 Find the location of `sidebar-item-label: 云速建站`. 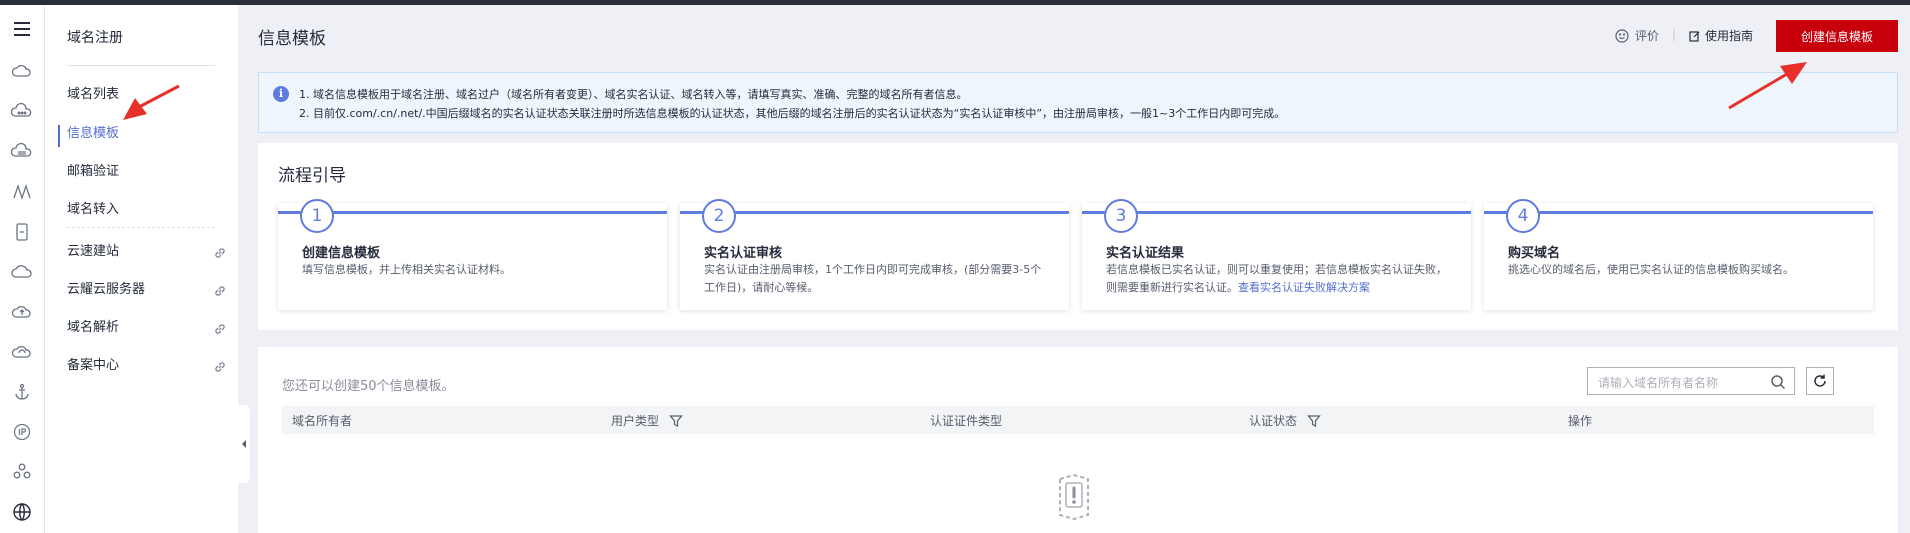

sidebar-item-label: 云速建站 is located at coordinates (93, 251).